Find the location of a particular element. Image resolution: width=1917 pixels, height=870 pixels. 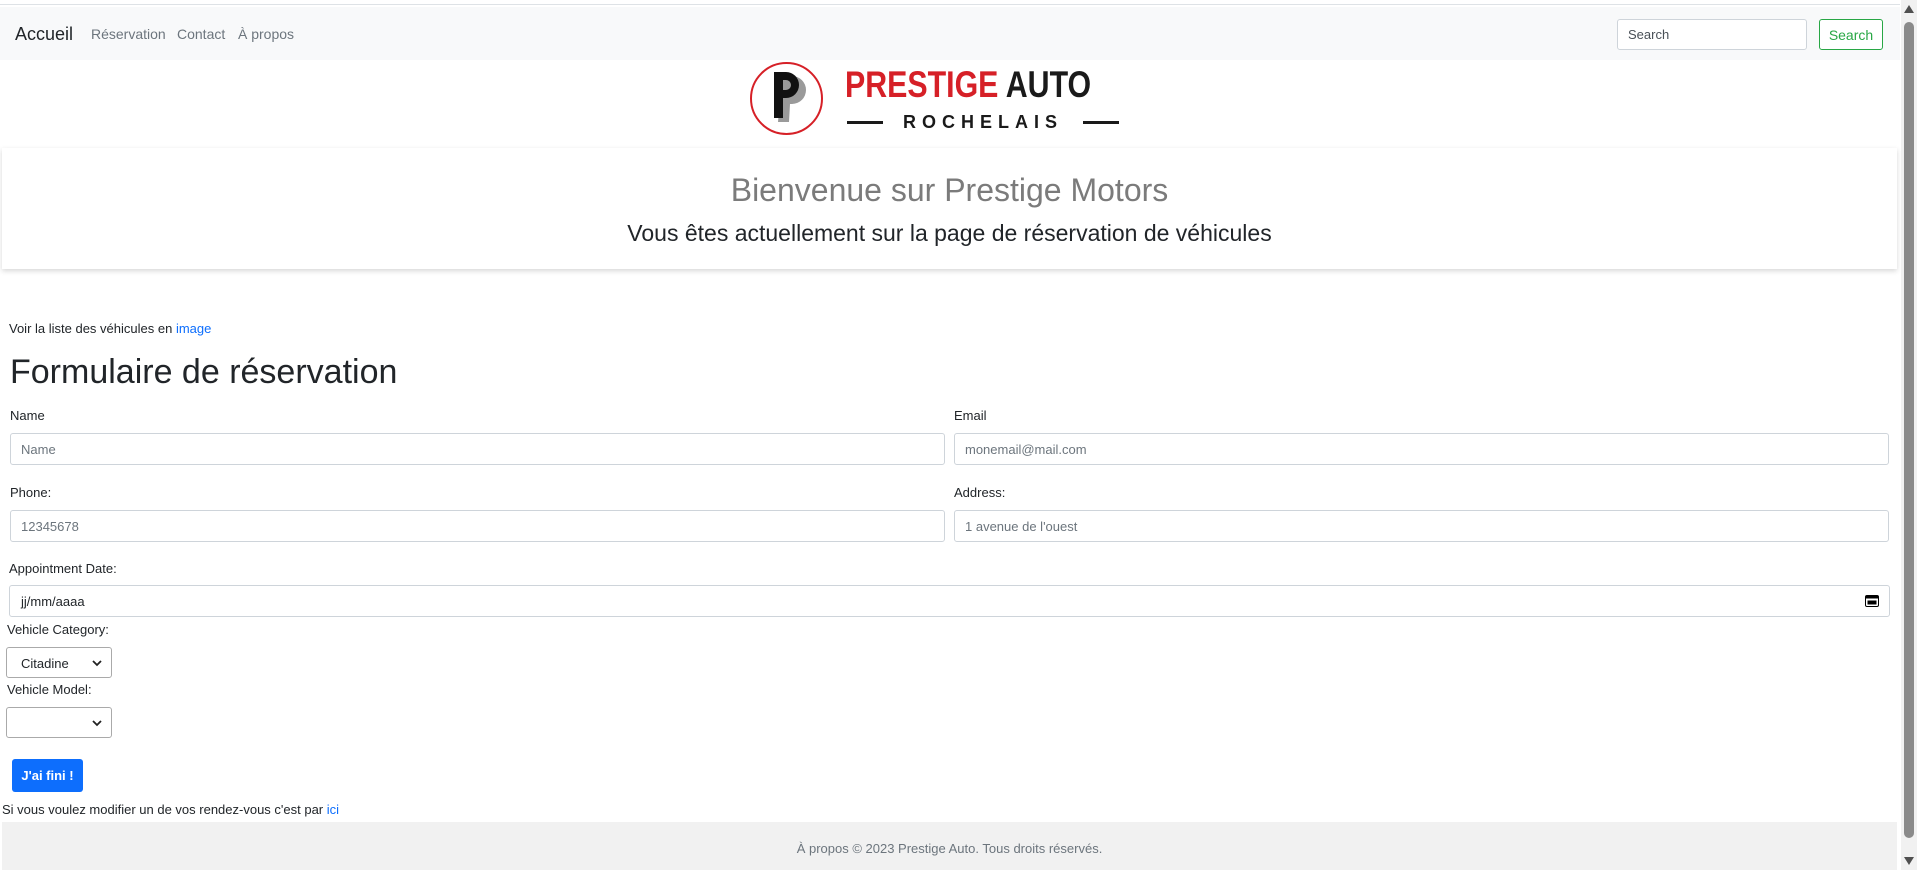

vehicles-list-text: Voir la liste des véhicules en image is located at coordinates (110, 328).